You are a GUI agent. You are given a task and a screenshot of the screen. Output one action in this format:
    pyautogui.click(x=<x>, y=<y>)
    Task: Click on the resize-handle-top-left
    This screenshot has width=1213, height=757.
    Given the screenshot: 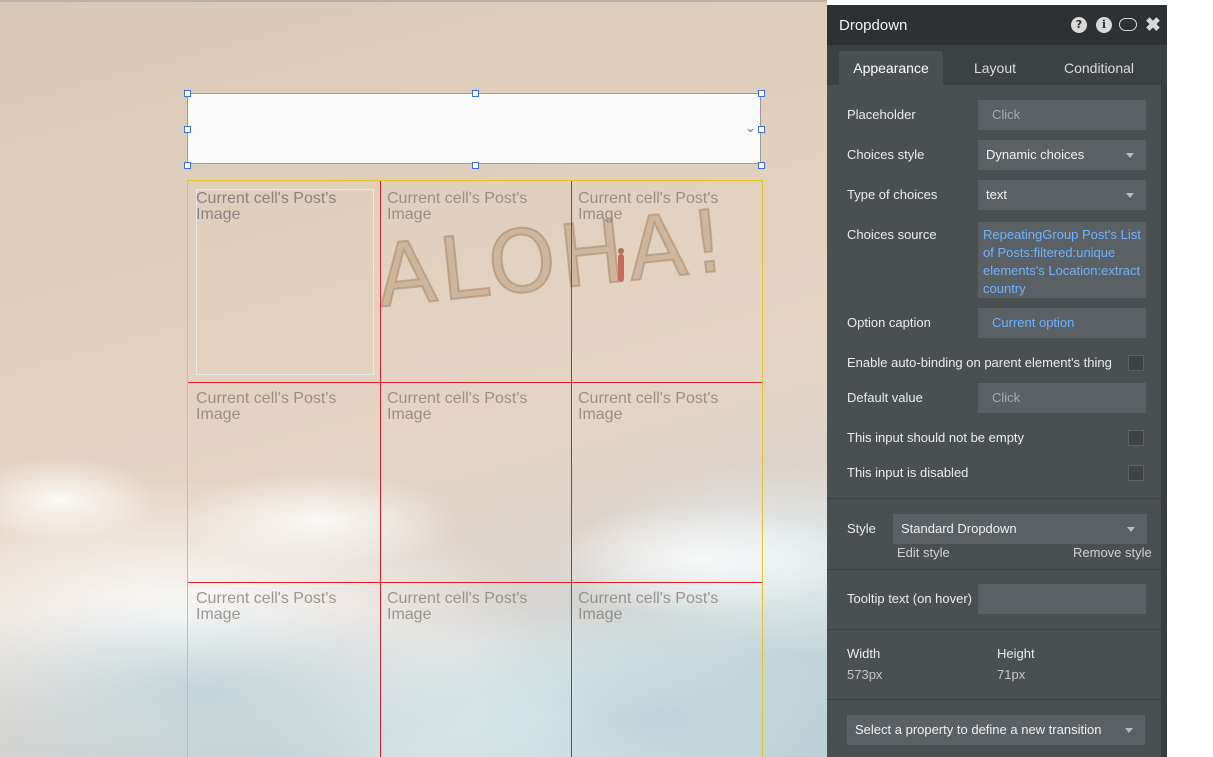 What is the action you would take?
    pyautogui.click(x=187, y=93)
    